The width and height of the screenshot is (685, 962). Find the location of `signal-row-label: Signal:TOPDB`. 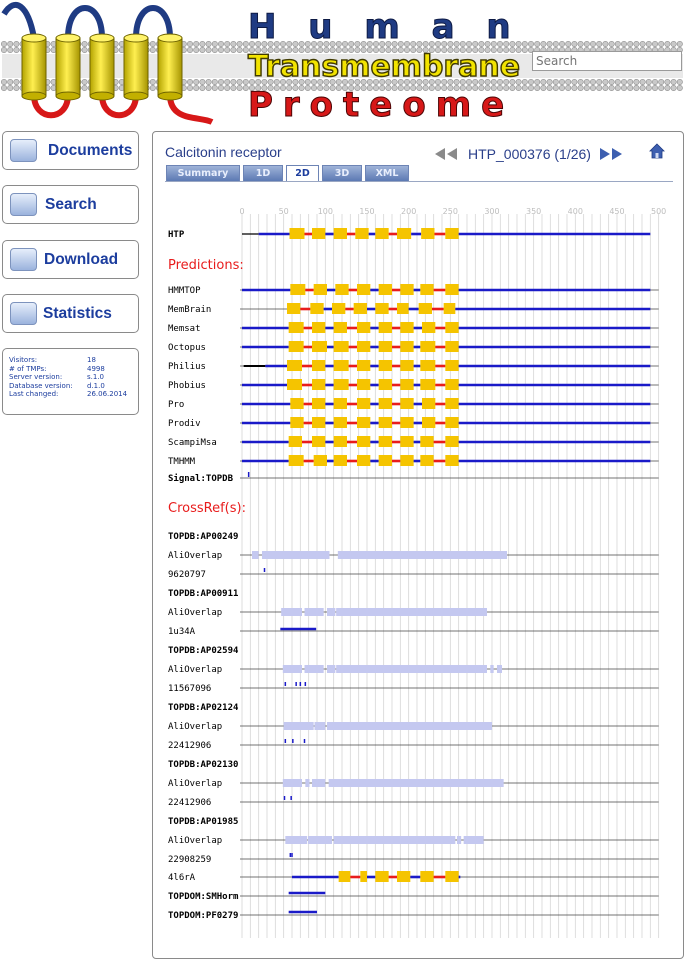

signal-row-label: Signal:TOPDB is located at coordinates (201, 478).